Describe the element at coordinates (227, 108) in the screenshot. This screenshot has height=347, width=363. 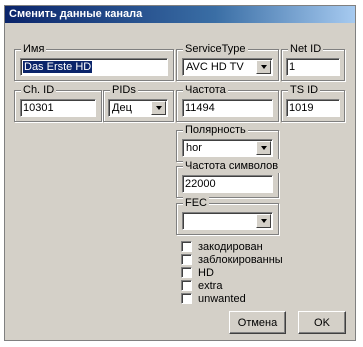
I see `frequency-input: 11494` at that location.